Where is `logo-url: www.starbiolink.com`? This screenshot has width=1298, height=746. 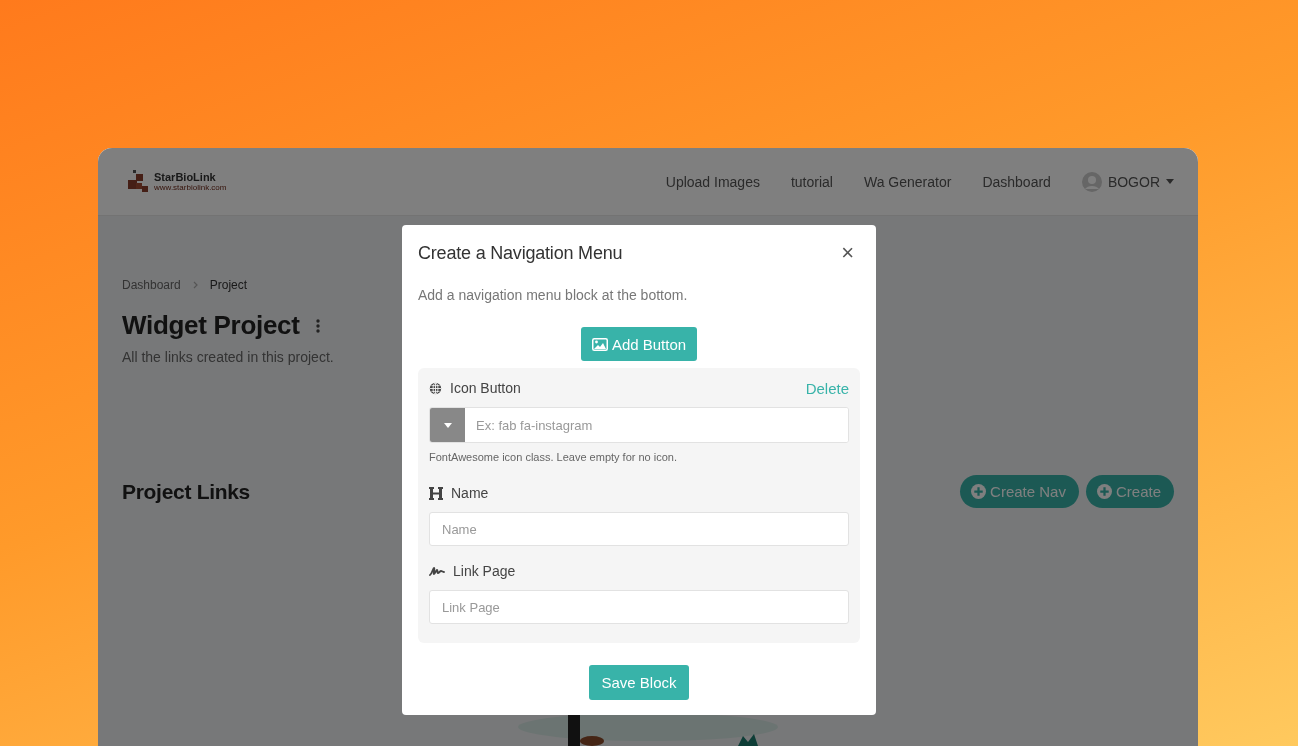 logo-url: www.starbiolink.com is located at coordinates (190, 187).